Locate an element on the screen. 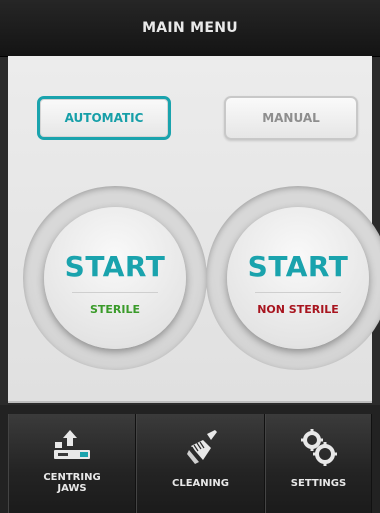 This screenshot has height=513, width=380. sterile-label: STERILE is located at coordinates (115, 309).